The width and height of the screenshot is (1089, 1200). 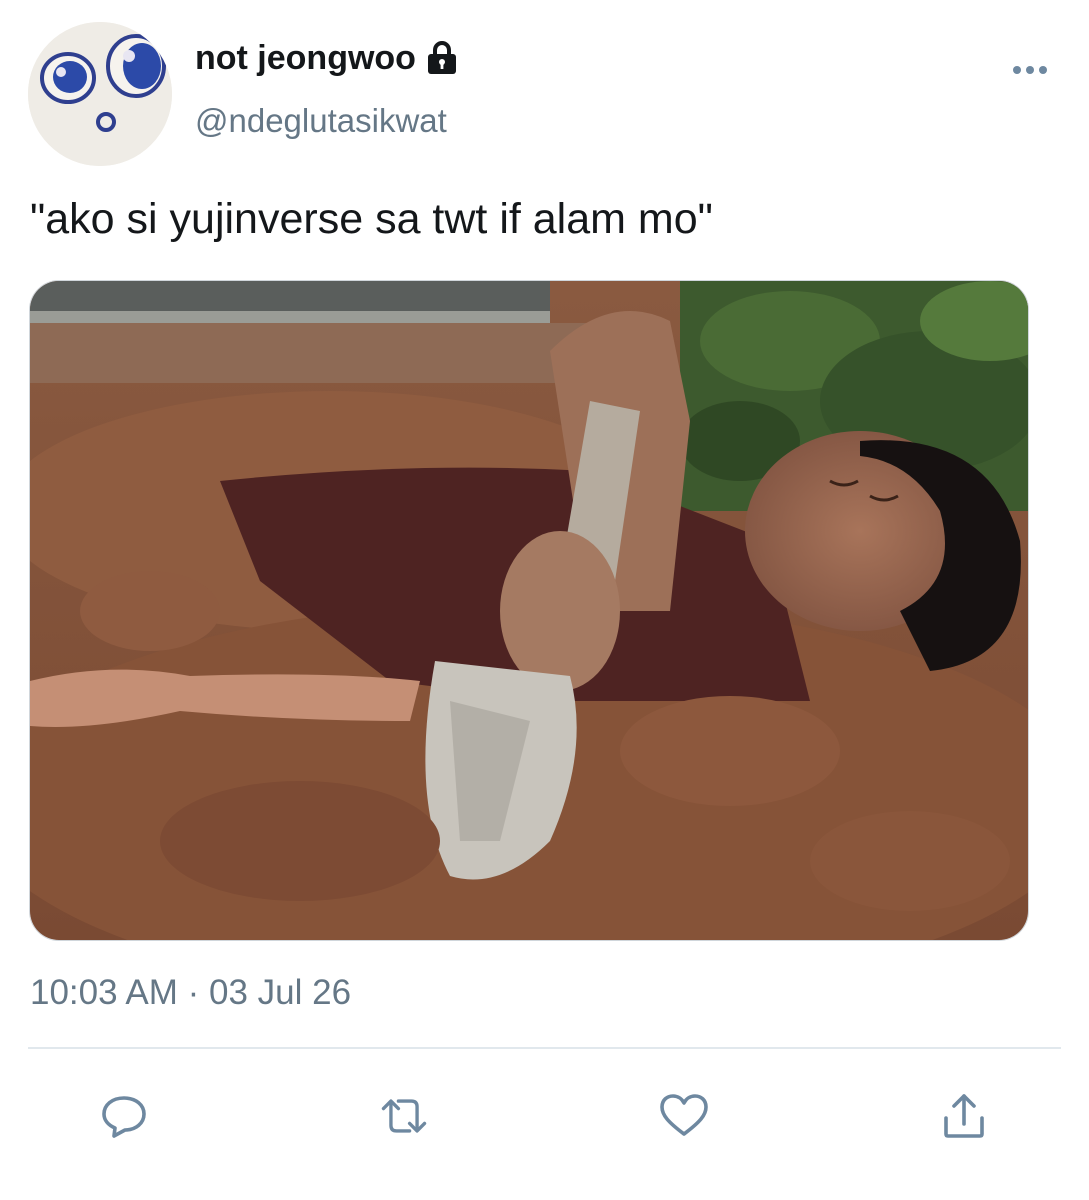 I want to click on avatar-image, so click(x=100, y=94).